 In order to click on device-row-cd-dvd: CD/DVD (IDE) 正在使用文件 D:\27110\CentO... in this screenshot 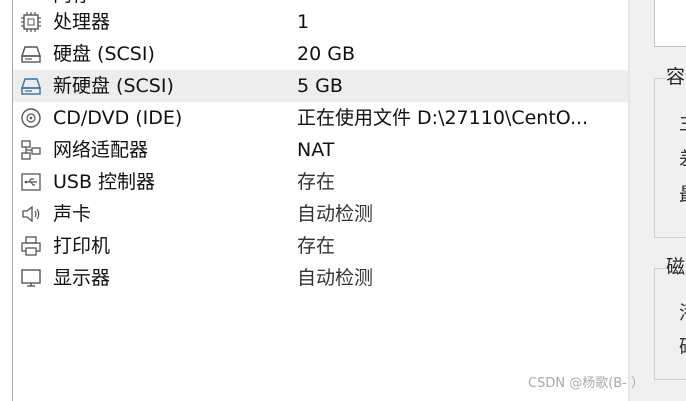, I will do `click(320, 118)`.